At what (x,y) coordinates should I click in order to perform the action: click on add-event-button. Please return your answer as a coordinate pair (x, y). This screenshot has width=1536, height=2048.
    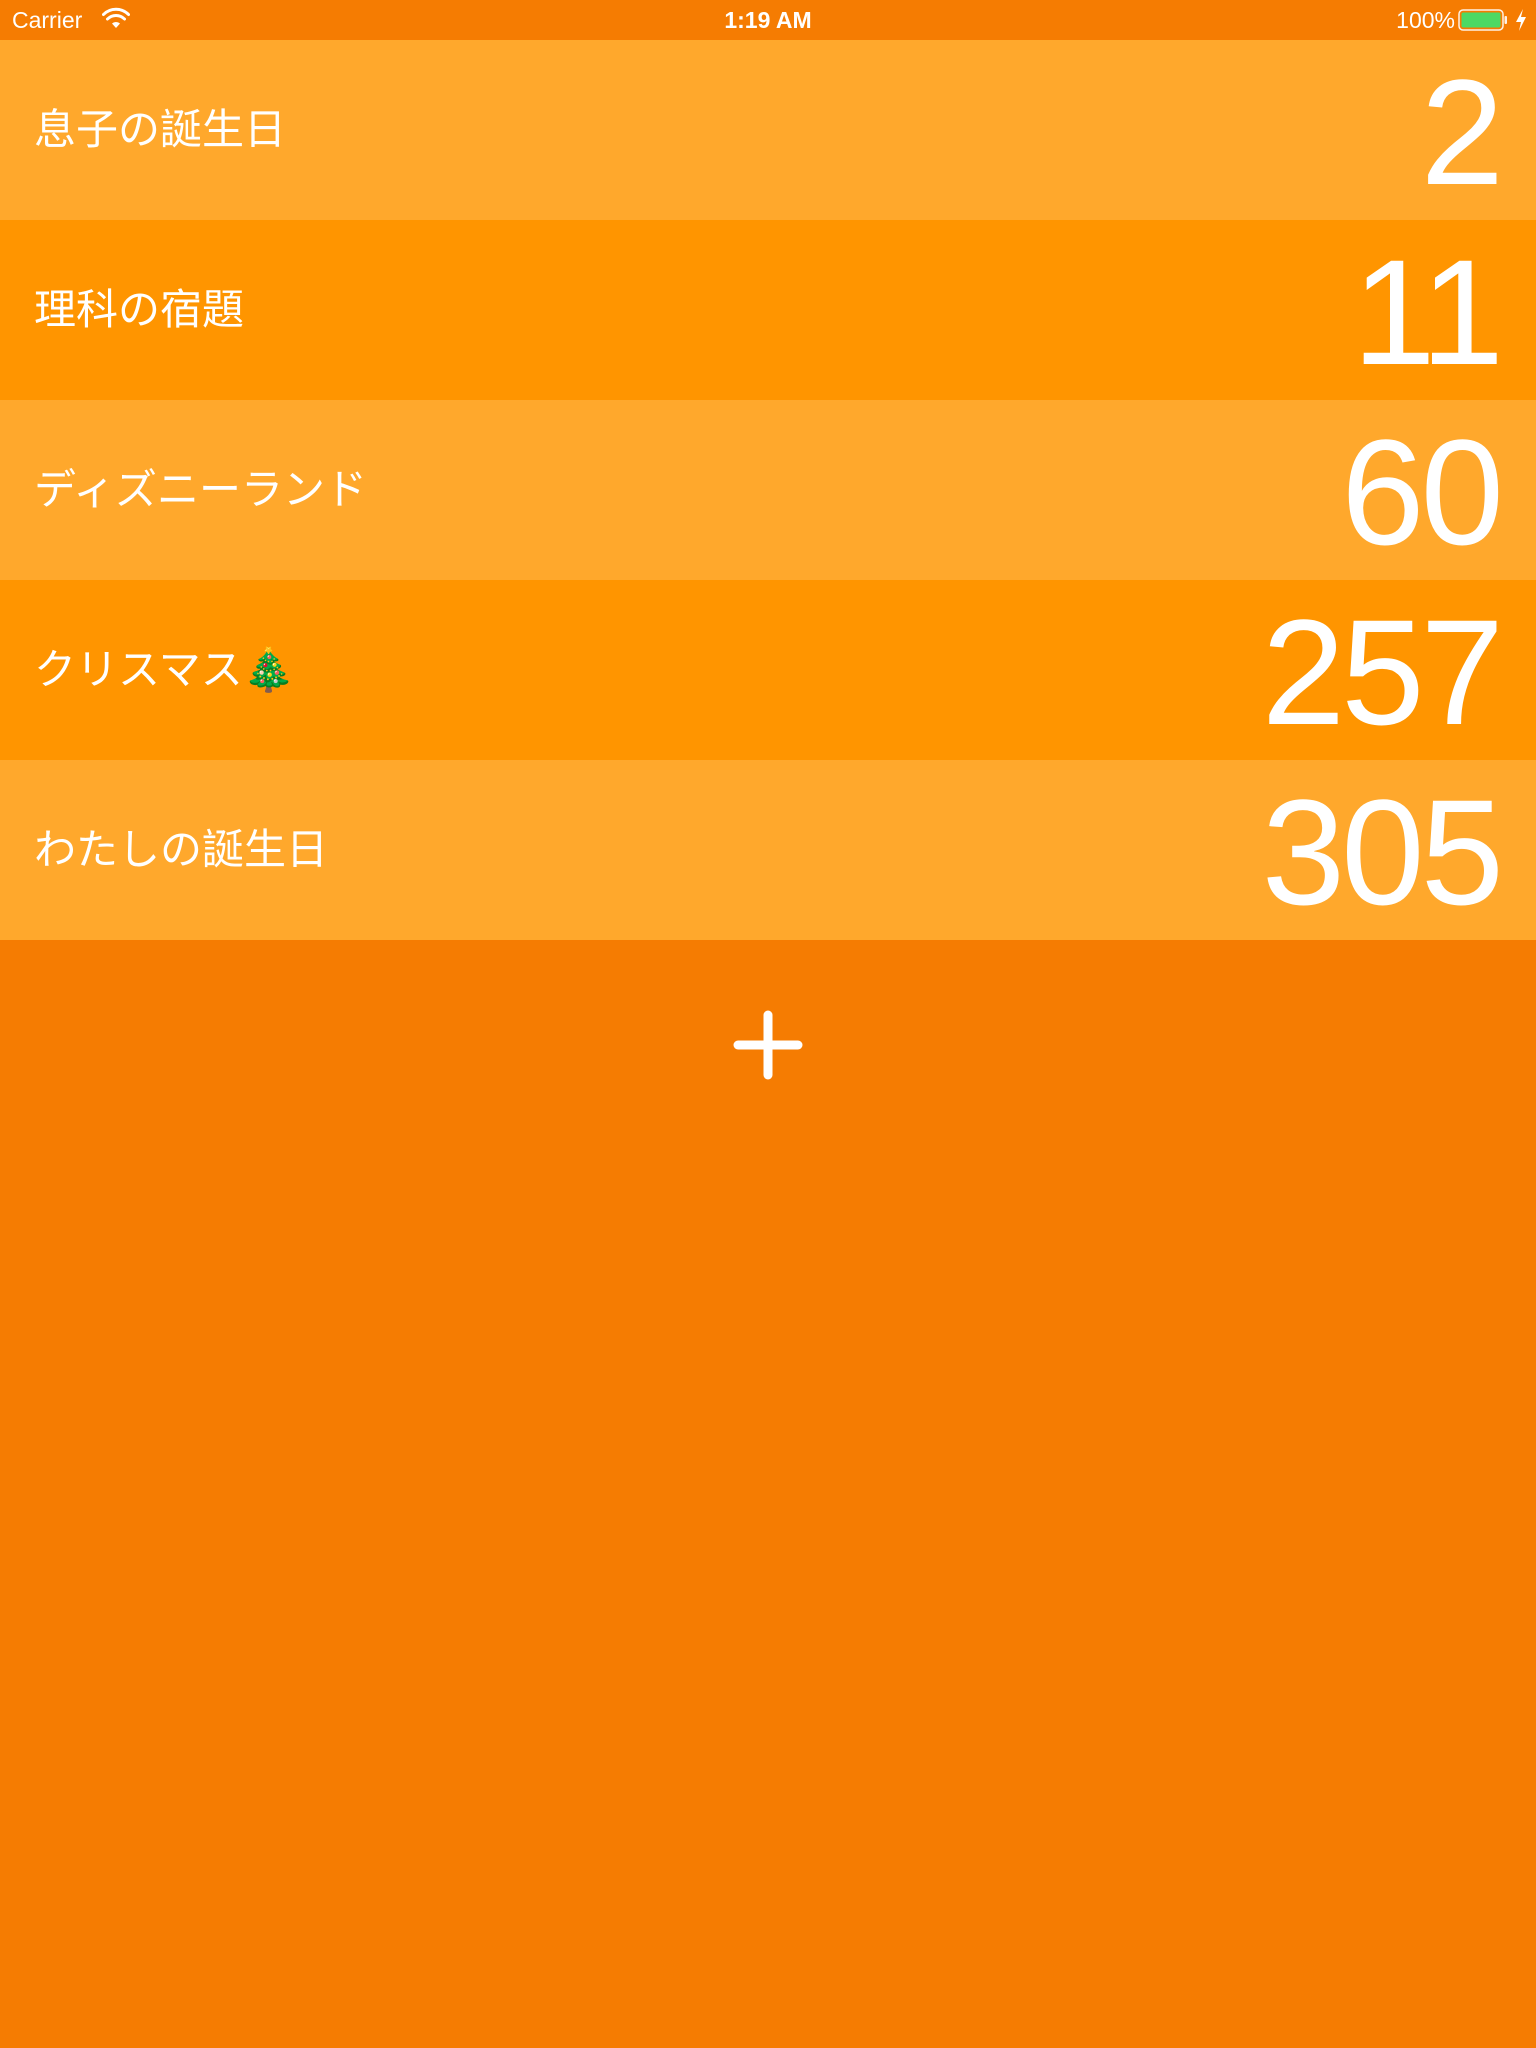
    Looking at the image, I should click on (768, 1045).